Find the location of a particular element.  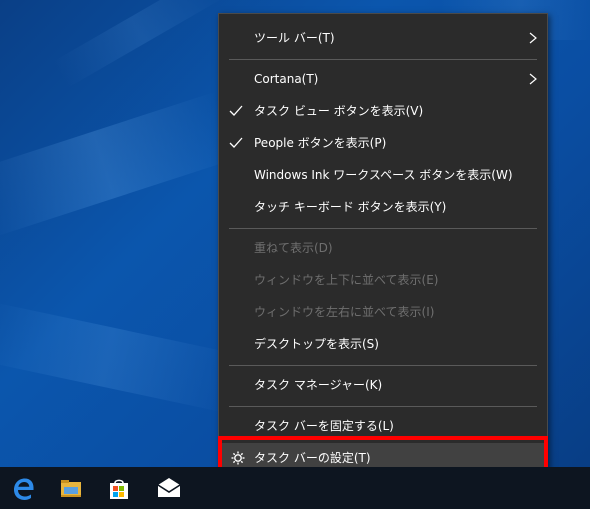

menu-item-label: ツール バー(T) is located at coordinates (294, 38).